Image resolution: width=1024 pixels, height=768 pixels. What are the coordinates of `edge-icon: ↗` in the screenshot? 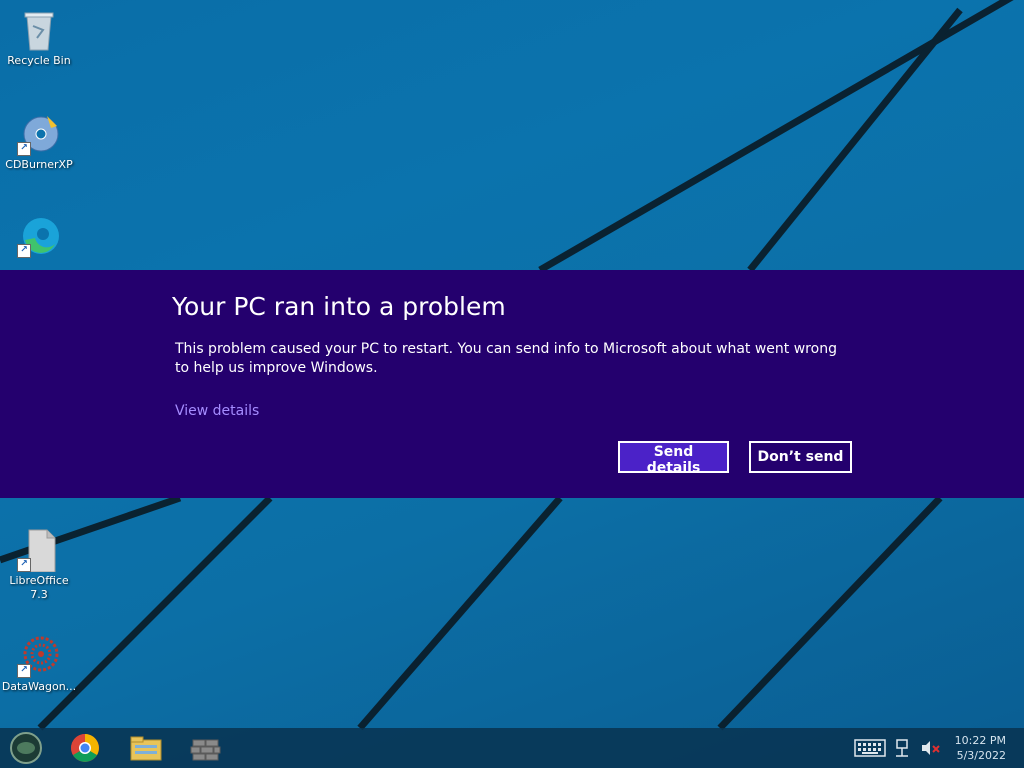 It's located at (39, 236).